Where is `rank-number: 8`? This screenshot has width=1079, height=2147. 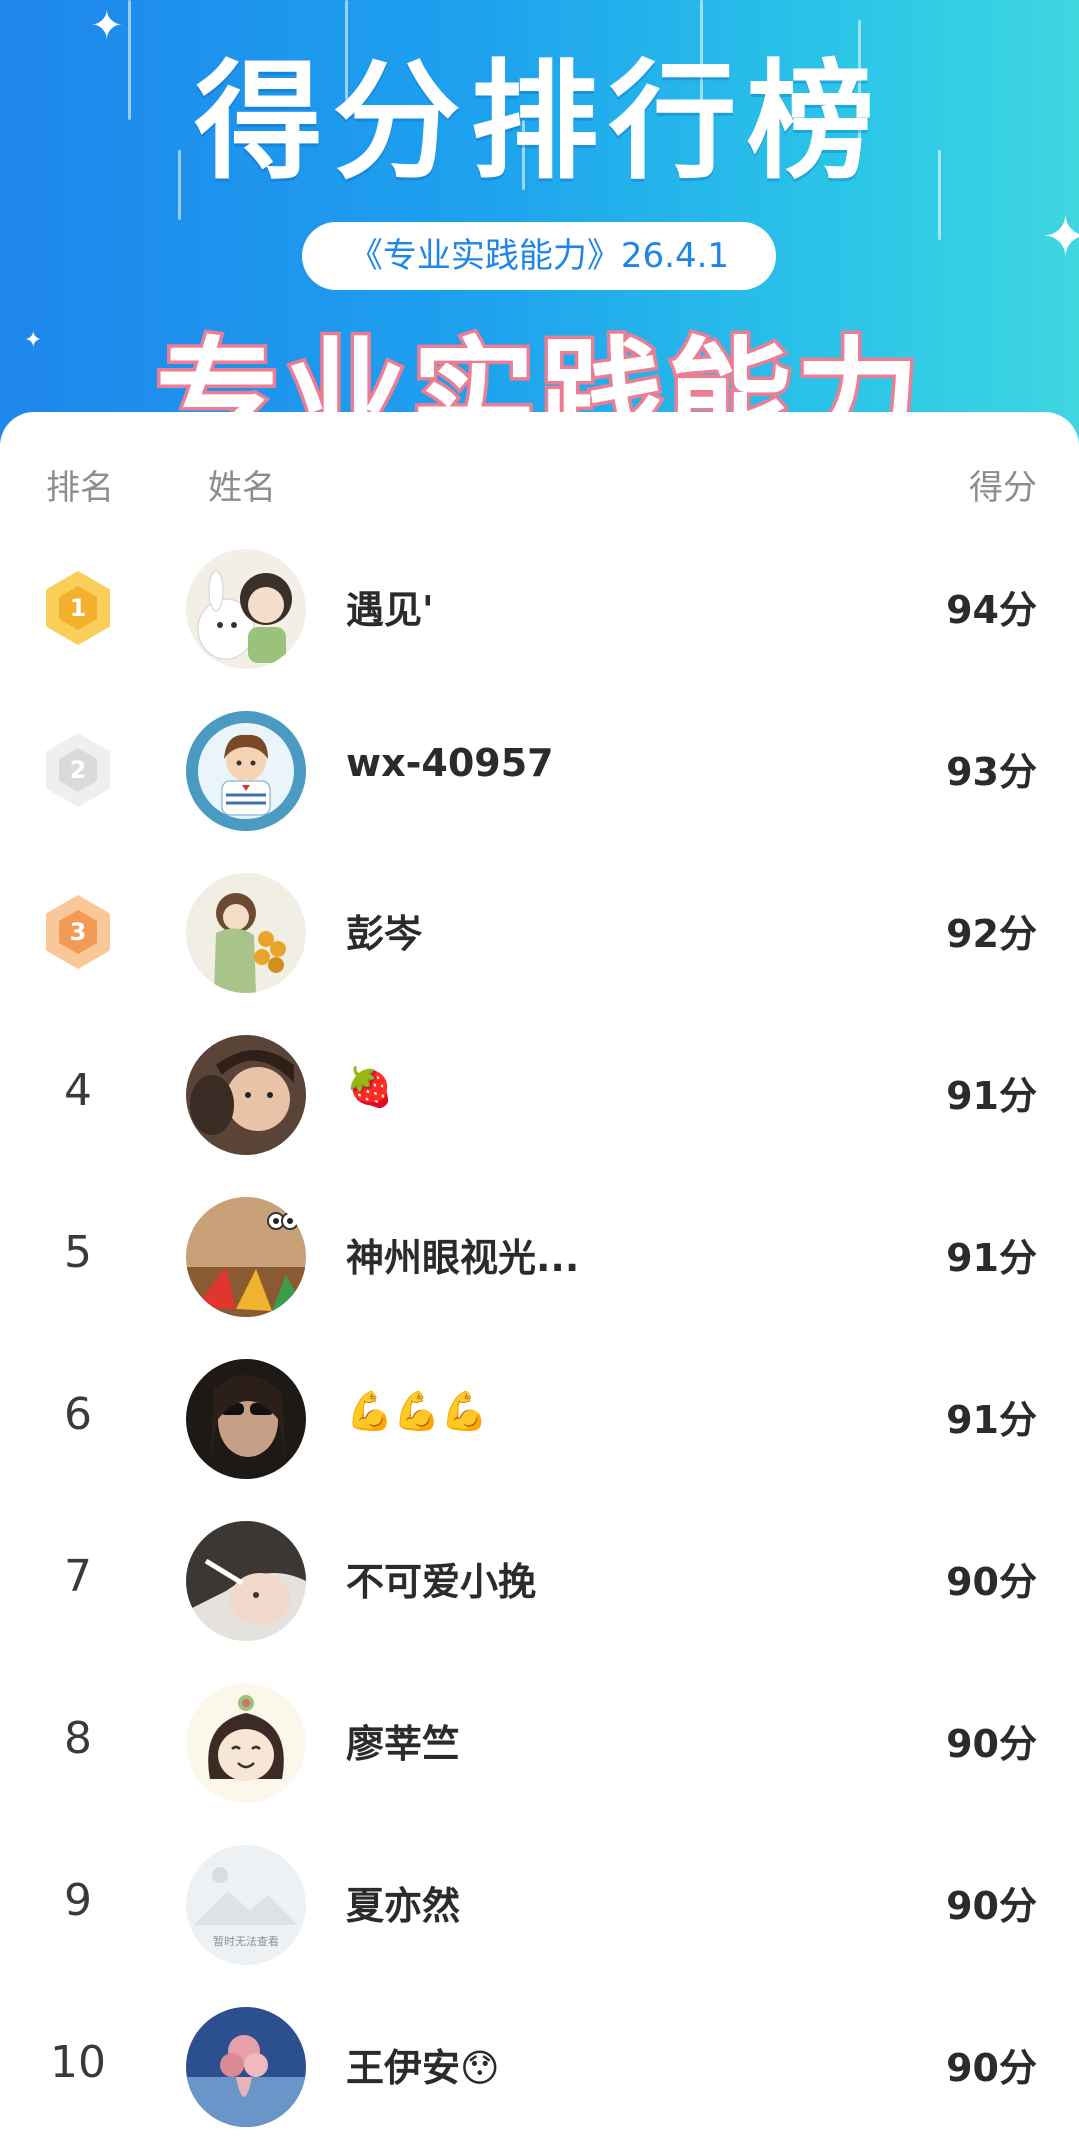 rank-number: 8 is located at coordinates (78, 1738).